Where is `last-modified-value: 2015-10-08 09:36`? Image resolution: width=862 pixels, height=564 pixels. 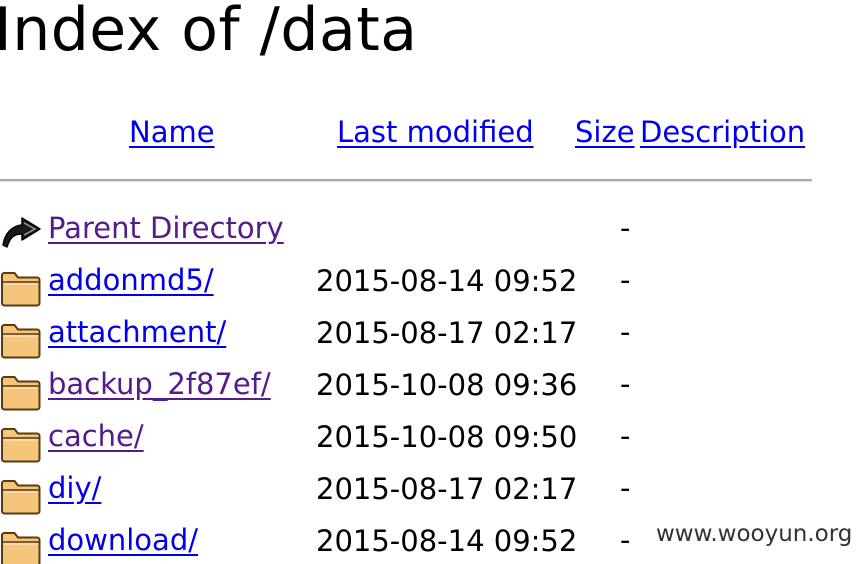 last-modified-value: 2015-10-08 09:36 is located at coordinates (447, 385).